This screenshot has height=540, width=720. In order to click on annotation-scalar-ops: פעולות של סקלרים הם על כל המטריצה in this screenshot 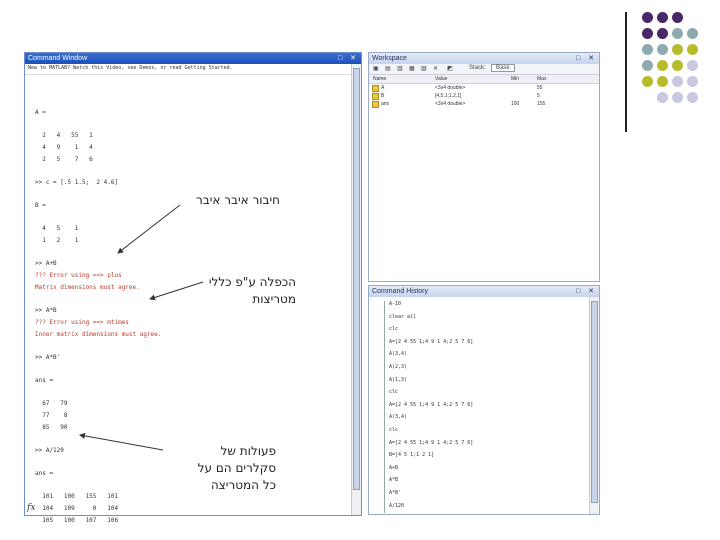, I will do `click(223, 468)`.